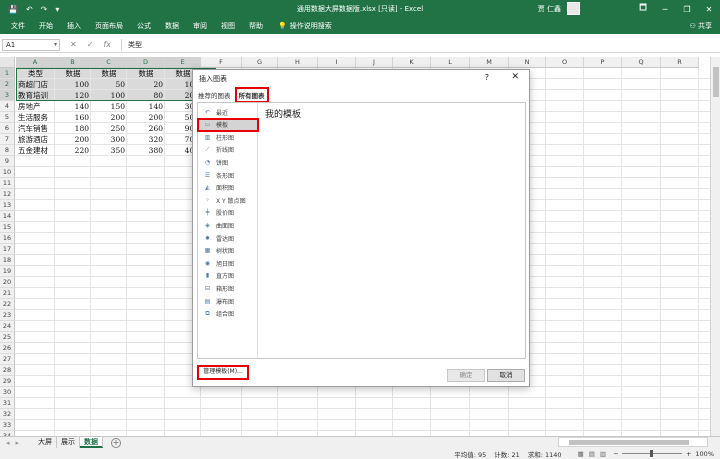 This screenshot has height=459, width=720. I want to click on table-cell: 260, so click(146, 128).